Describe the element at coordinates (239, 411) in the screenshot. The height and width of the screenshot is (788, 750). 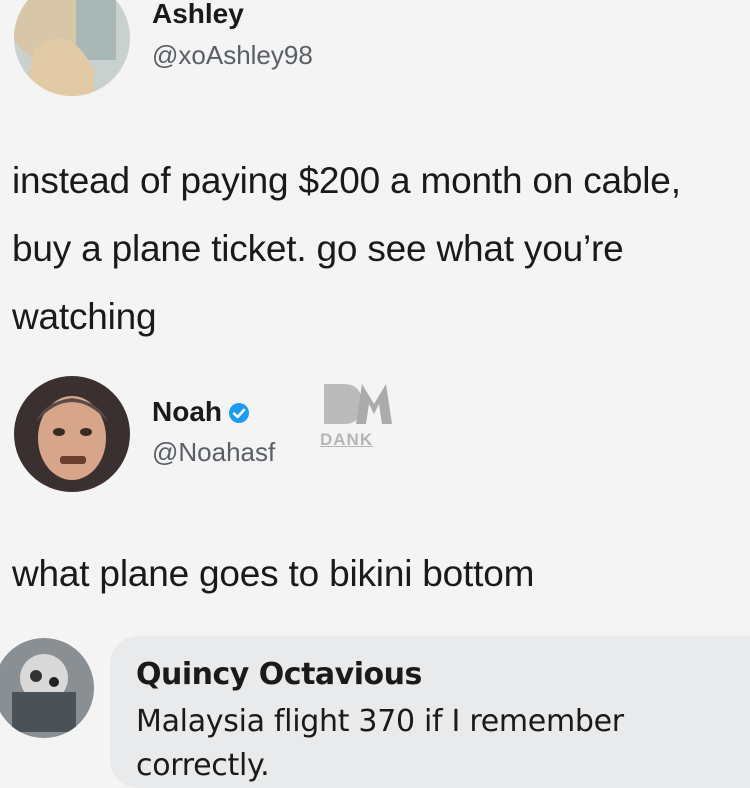
I see `verified-badge-icon` at that location.